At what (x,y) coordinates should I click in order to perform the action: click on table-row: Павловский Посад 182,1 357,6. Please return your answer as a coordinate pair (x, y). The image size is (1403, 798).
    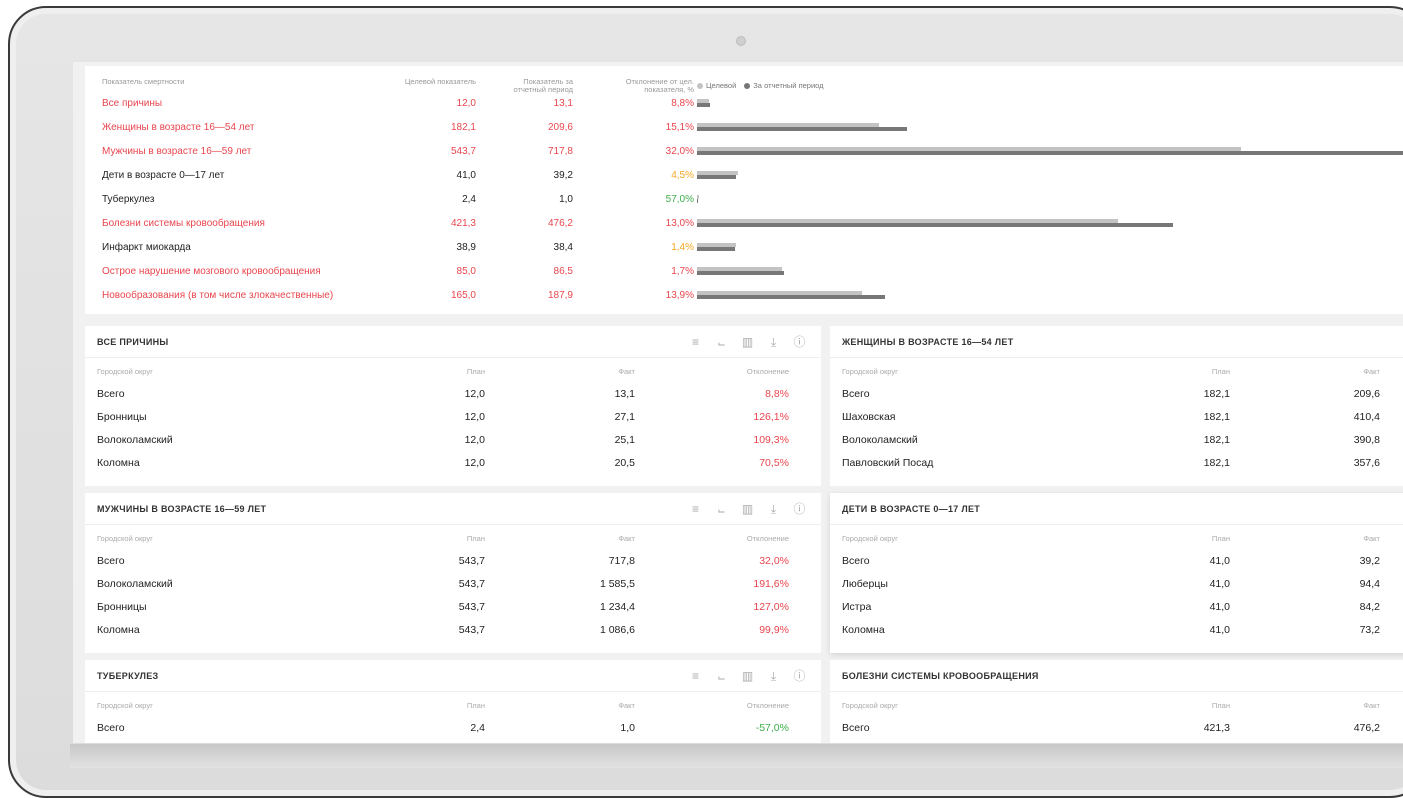
    Looking at the image, I should click on (1116, 468).